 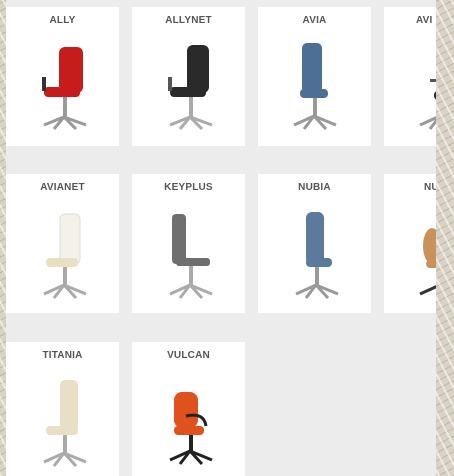 I want to click on product-card-titania: TITANIA, so click(x=62, y=409).